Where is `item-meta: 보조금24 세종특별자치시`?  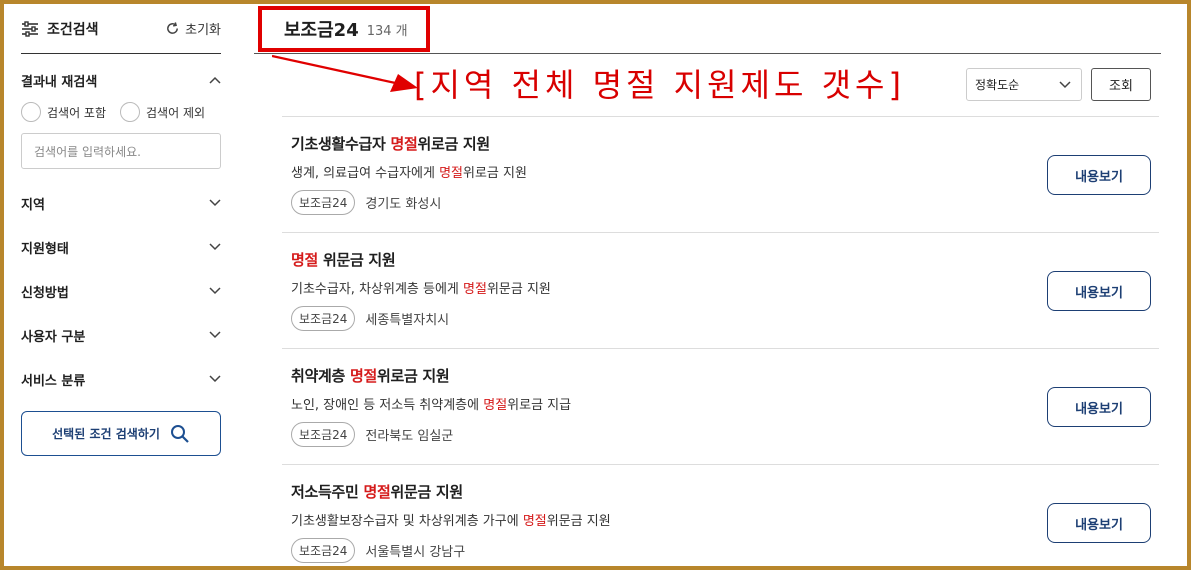
item-meta: 보조금24 세종특별자치시 is located at coordinates (725, 318).